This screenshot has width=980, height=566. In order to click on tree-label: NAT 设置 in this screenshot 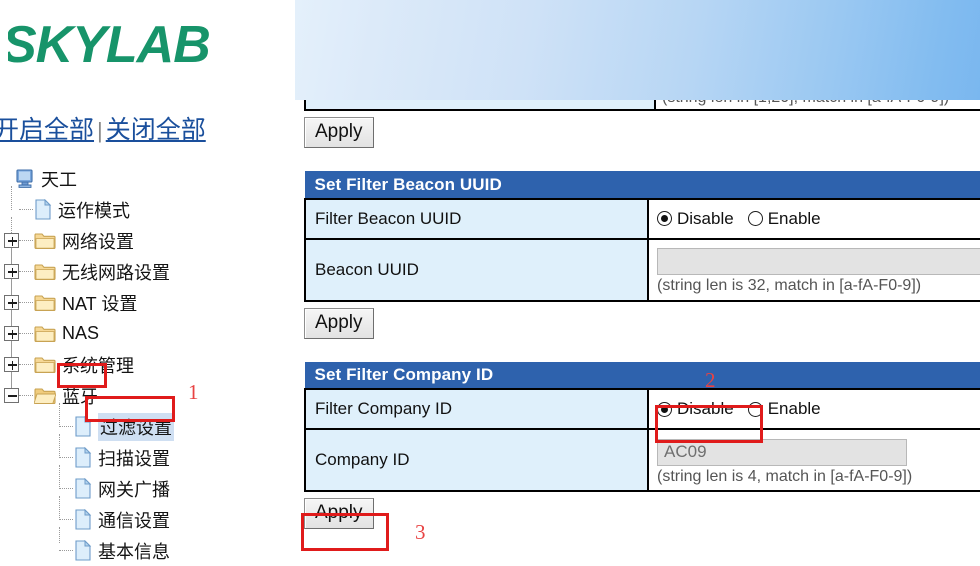, I will do `click(100, 303)`.